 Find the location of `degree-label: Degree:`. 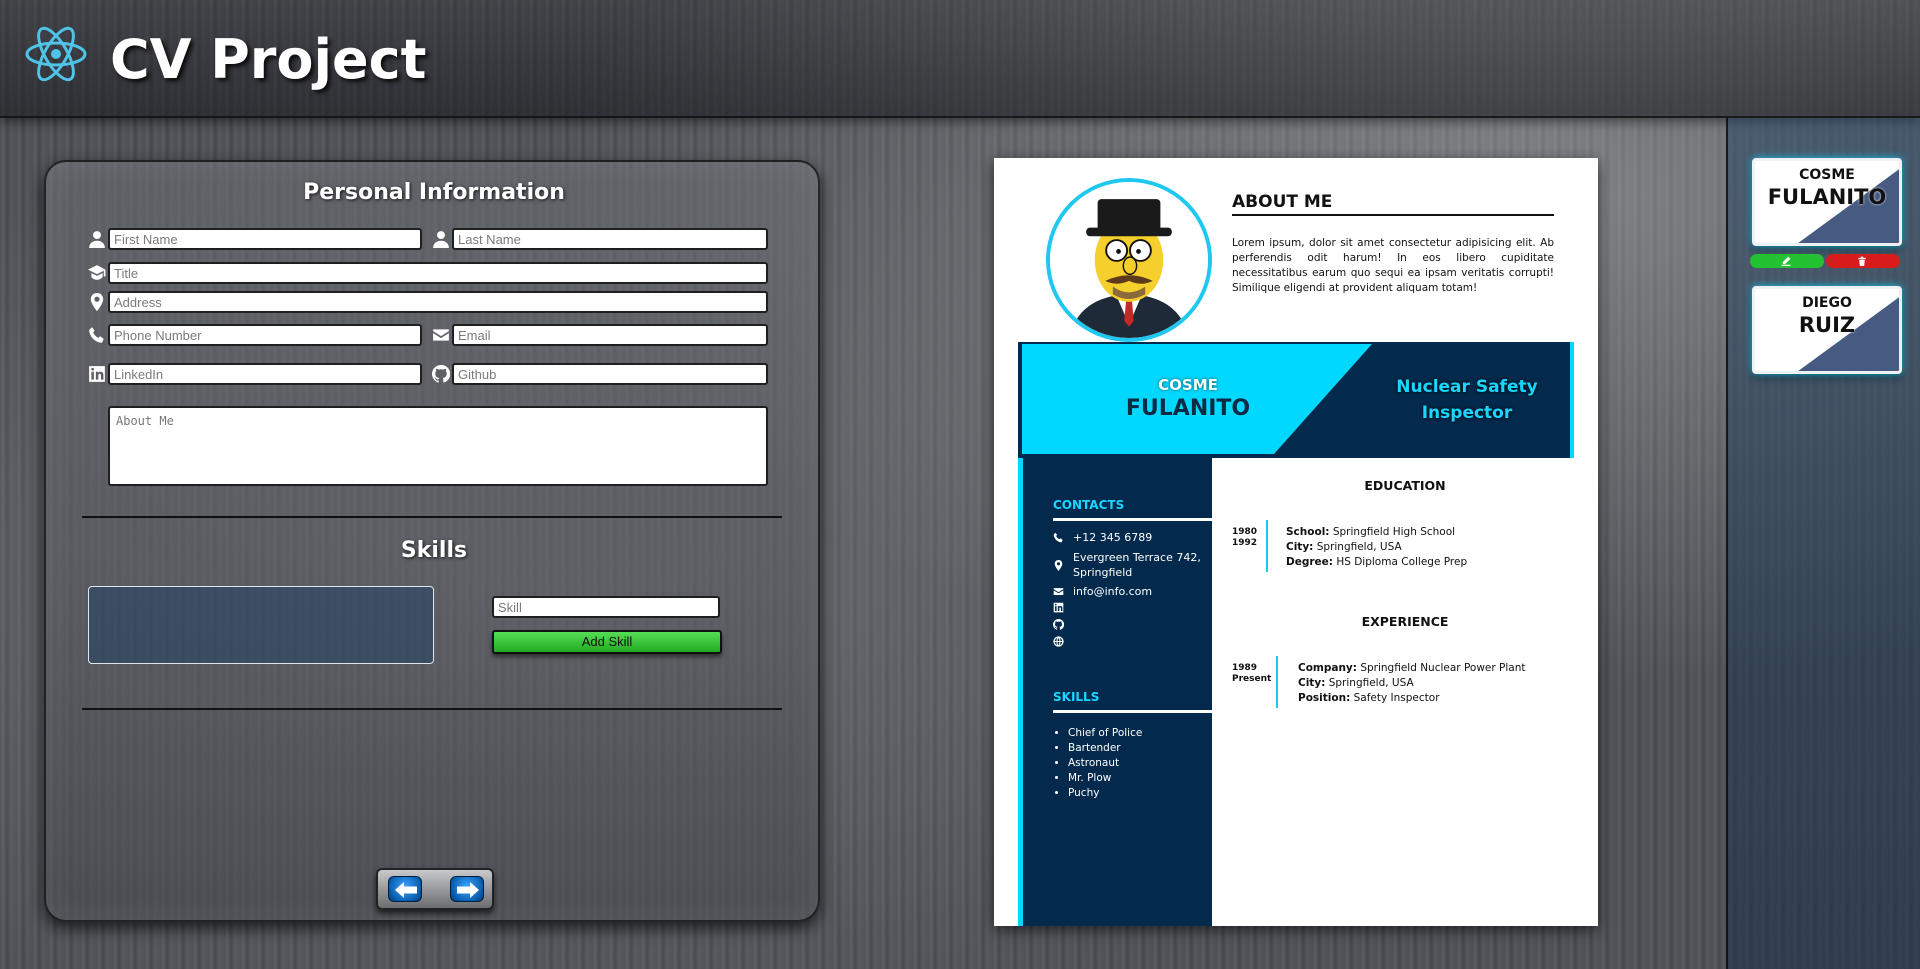

degree-label: Degree: is located at coordinates (1309, 562).